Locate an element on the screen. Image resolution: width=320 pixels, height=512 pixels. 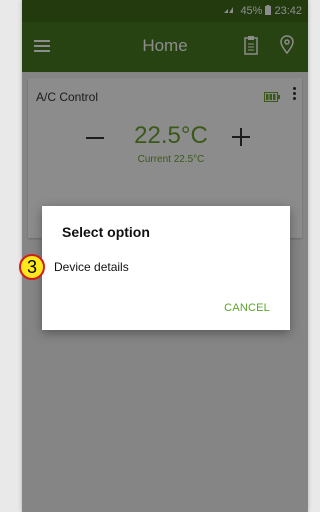
step-number-badge: 3 is located at coordinates (32, 267).